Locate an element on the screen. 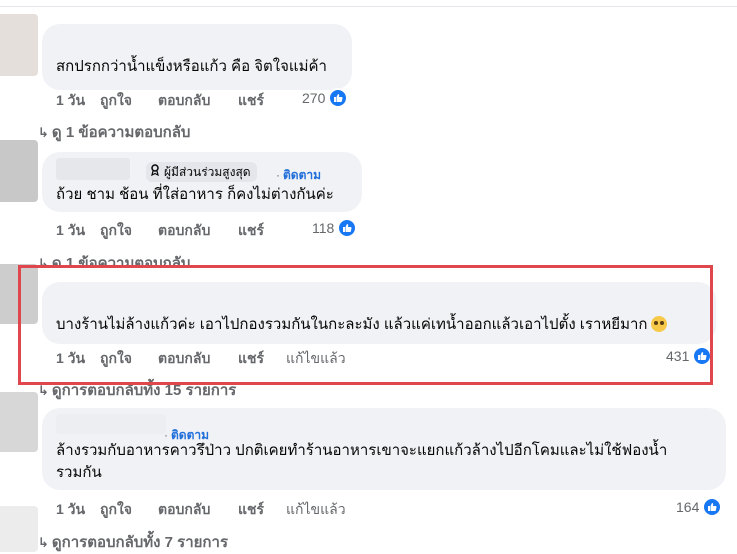 Image resolution: width=737 pixels, height=554 pixels. like-count: 431 is located at coordinates (678, 356).